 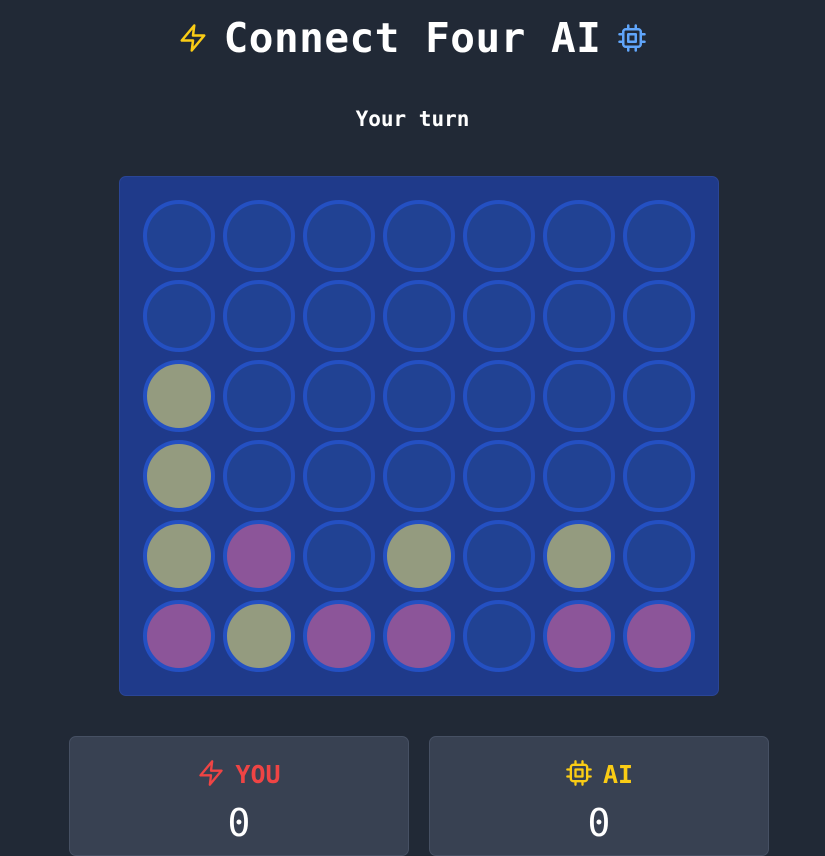 What do you see at coordinates (258, 774) in the screenshot?
I see `player-score-label: YOU` at bounding box center [258, 774].